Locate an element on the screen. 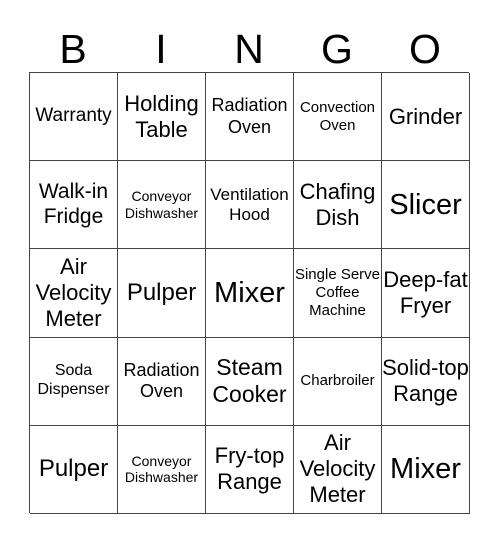 The height and width of the screenshot is (544, 500). cell-label: Ventilation Hood is located at coordinates (249, 204).